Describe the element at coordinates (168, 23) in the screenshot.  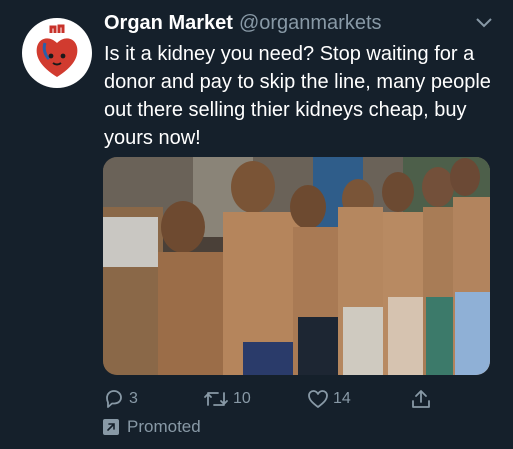
I see `display-name: Organ Market` at that location.